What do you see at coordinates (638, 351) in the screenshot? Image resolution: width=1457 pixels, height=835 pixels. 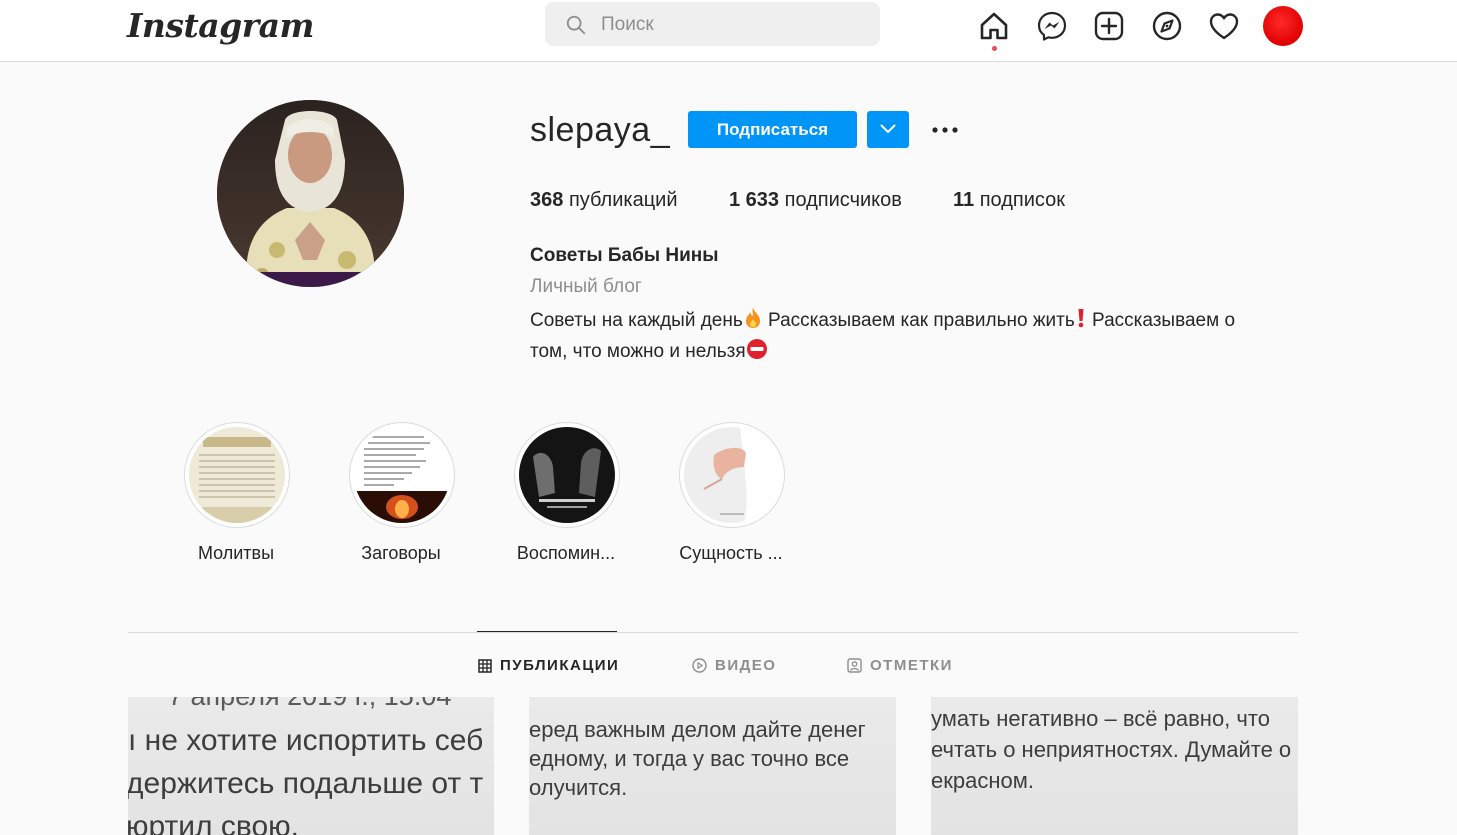 I see `bio-text-4: том, что можно и нельзя` at bounding box center [638, 351].